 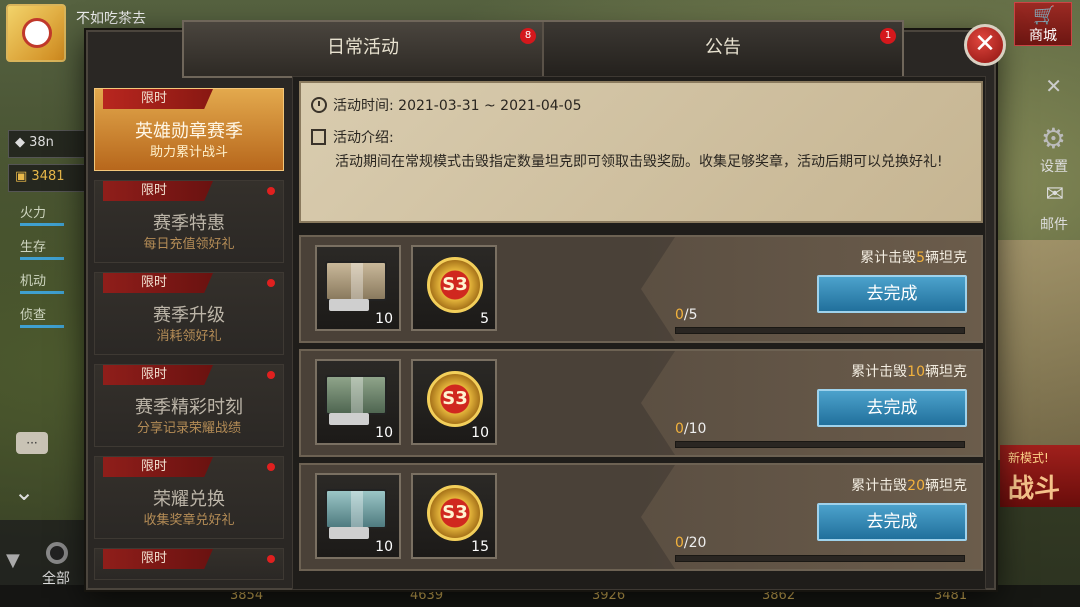 I want to click on right-side-menu: 🛒 商城 ✕ ⚙ 设置 ✉ 邮件 新模式! 战斗, so click(x=1035, y=303).